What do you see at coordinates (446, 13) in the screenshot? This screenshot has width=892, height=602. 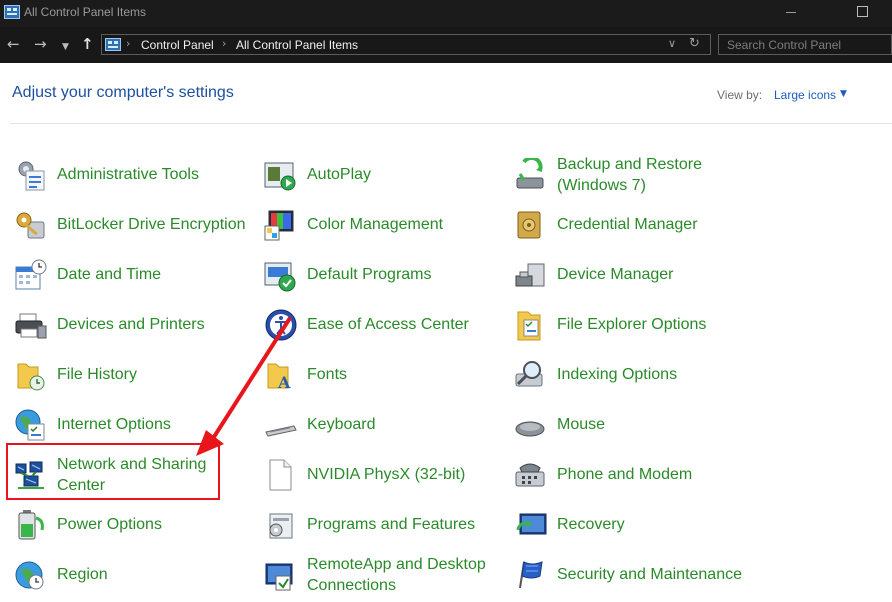 I see `title-bar: All Control Panel Items` at bounding box center [446, 13].